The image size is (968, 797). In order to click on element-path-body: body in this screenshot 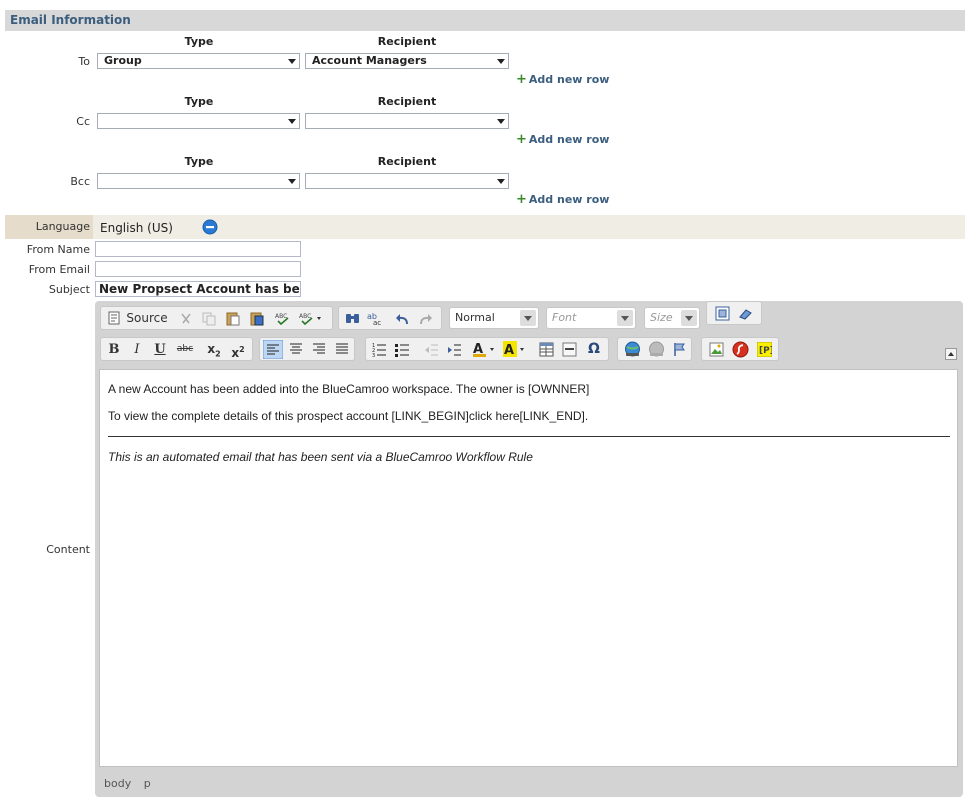, I will do `click(117, 783)`.